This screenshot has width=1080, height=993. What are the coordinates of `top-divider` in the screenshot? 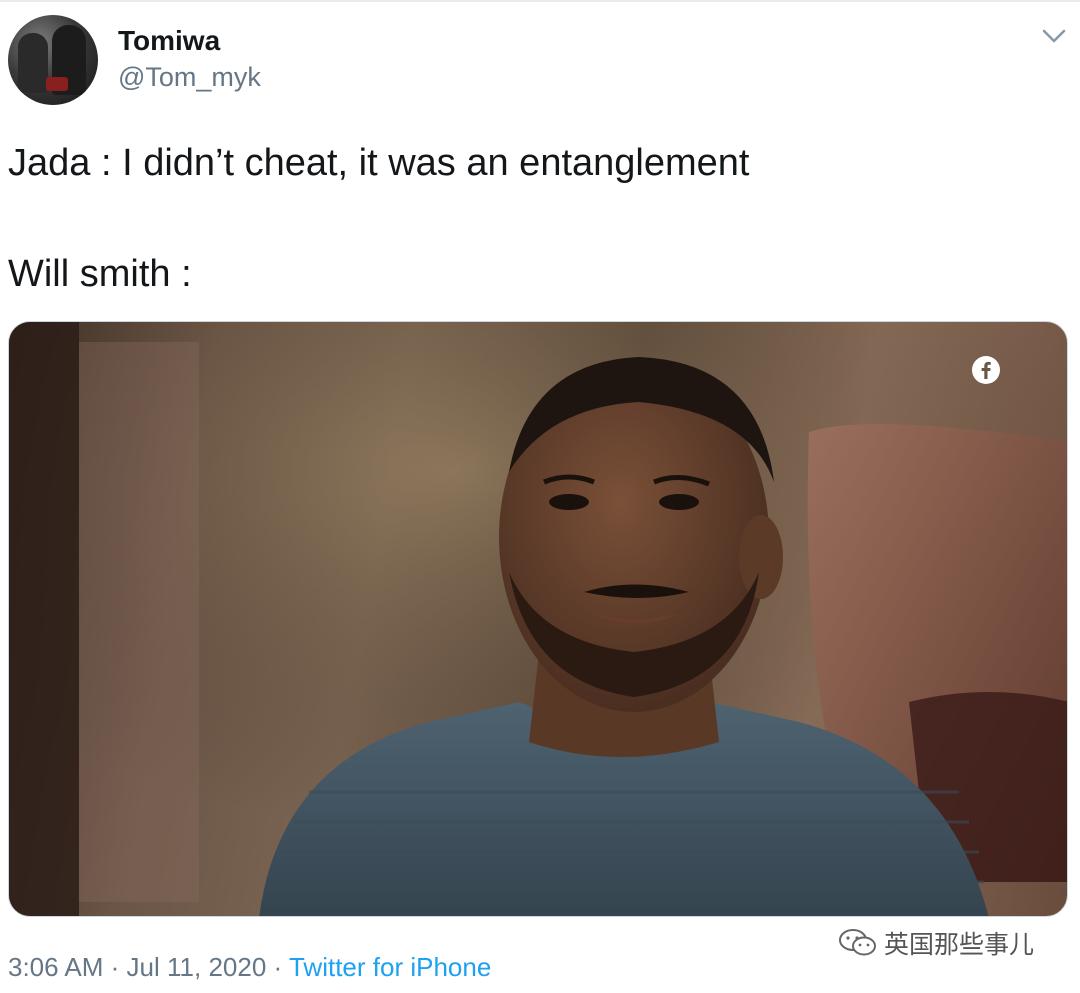 It's located at (540, 1).